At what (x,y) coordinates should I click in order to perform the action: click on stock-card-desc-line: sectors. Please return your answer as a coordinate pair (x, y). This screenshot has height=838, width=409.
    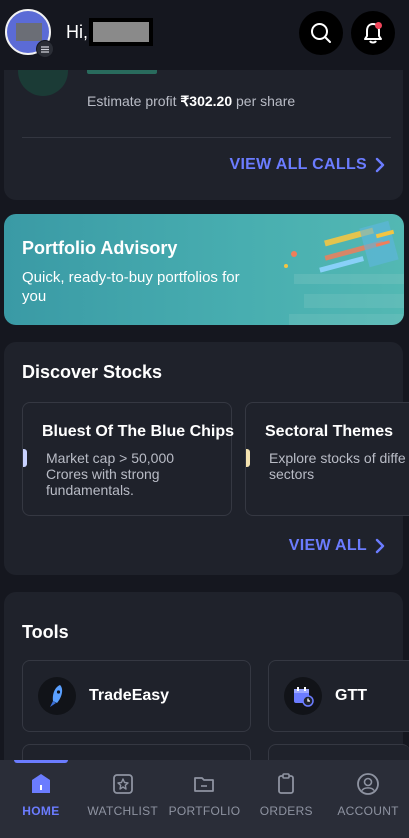
    Looking at the image, I should click on (292, 474).